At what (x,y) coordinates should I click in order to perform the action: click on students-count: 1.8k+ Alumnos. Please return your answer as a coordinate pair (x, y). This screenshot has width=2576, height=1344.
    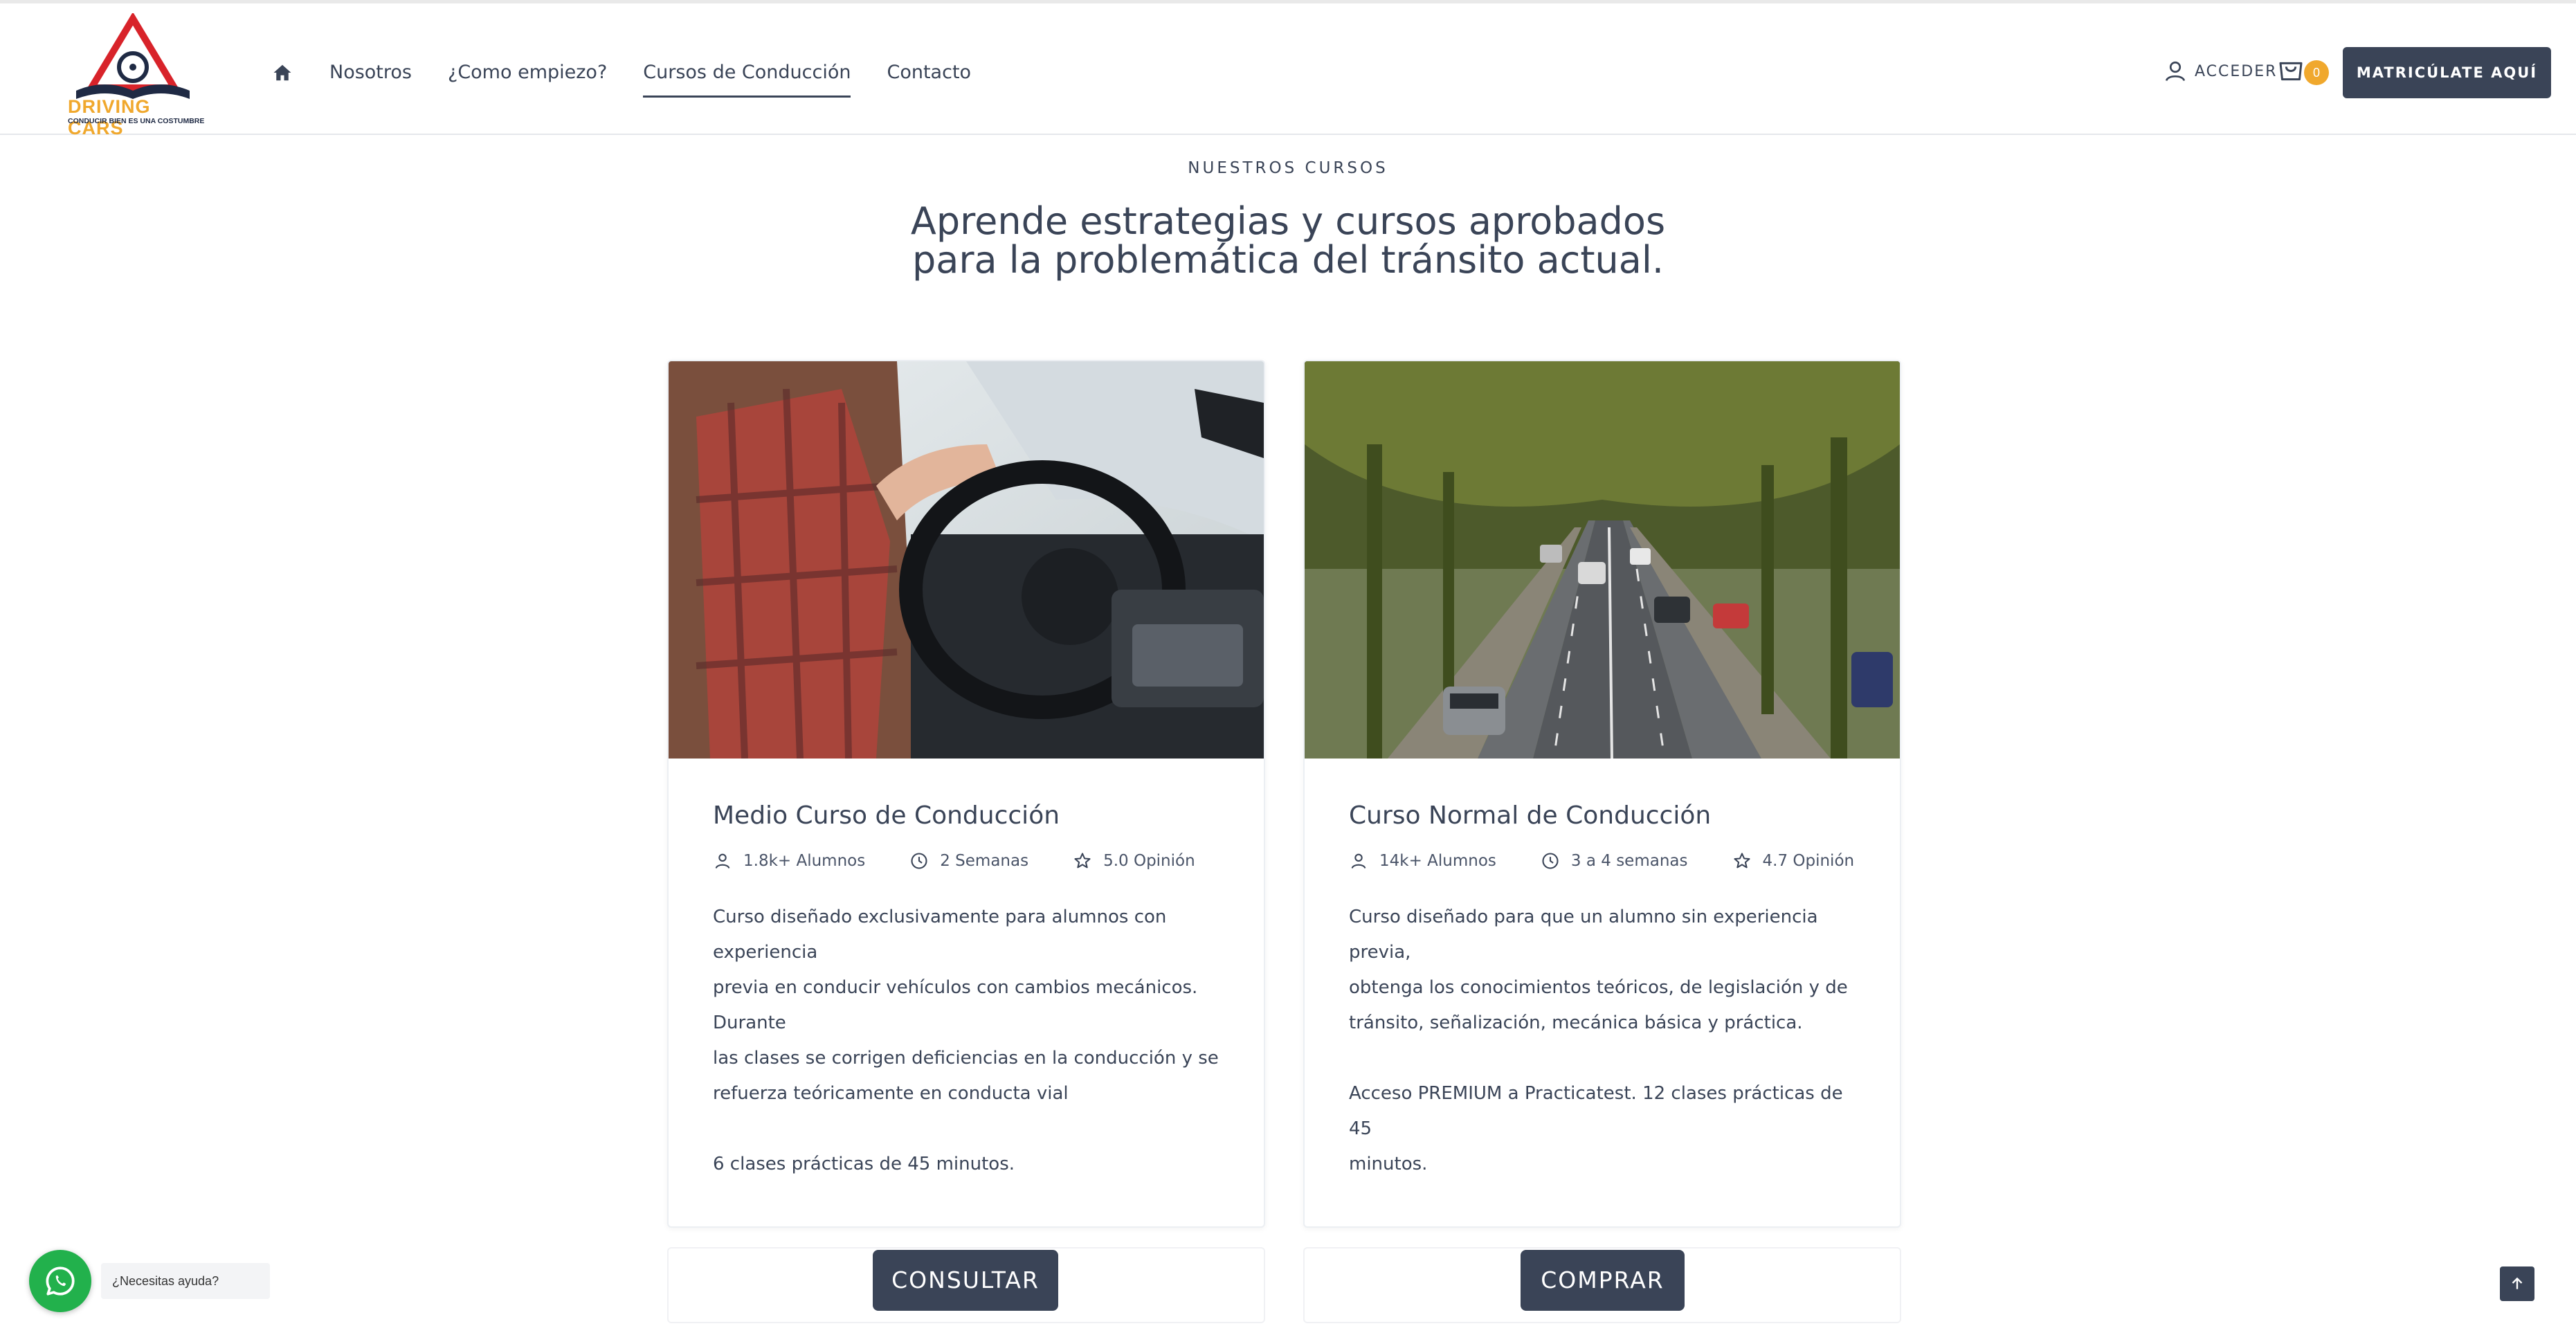
    Looking at the image, I should click on (804, 861).